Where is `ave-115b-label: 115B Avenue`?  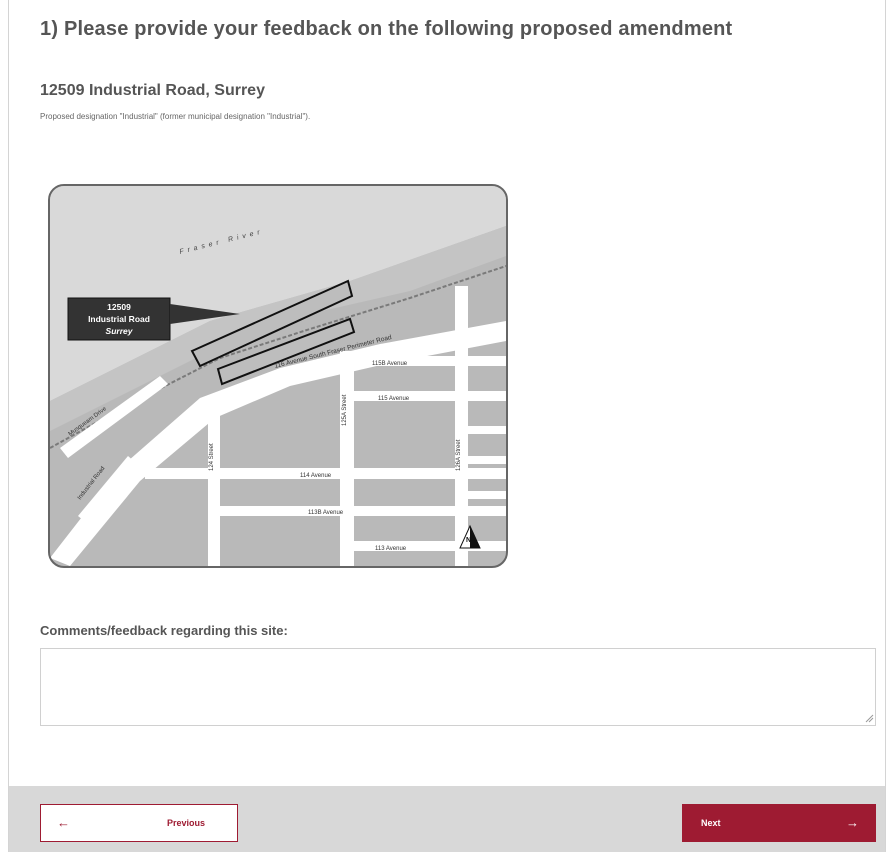 ave-115b-label: 115B Avenue is located at coordinates (390, 364).